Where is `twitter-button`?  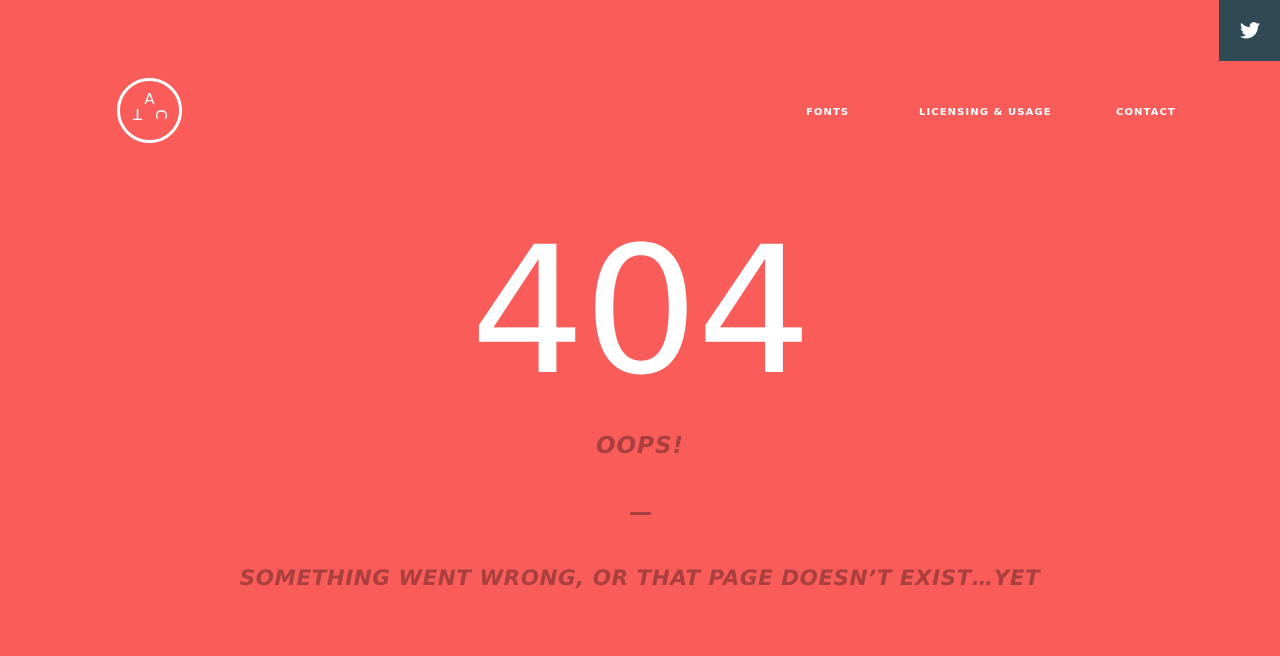 twitter-button is located at coordinates (1249, 30).